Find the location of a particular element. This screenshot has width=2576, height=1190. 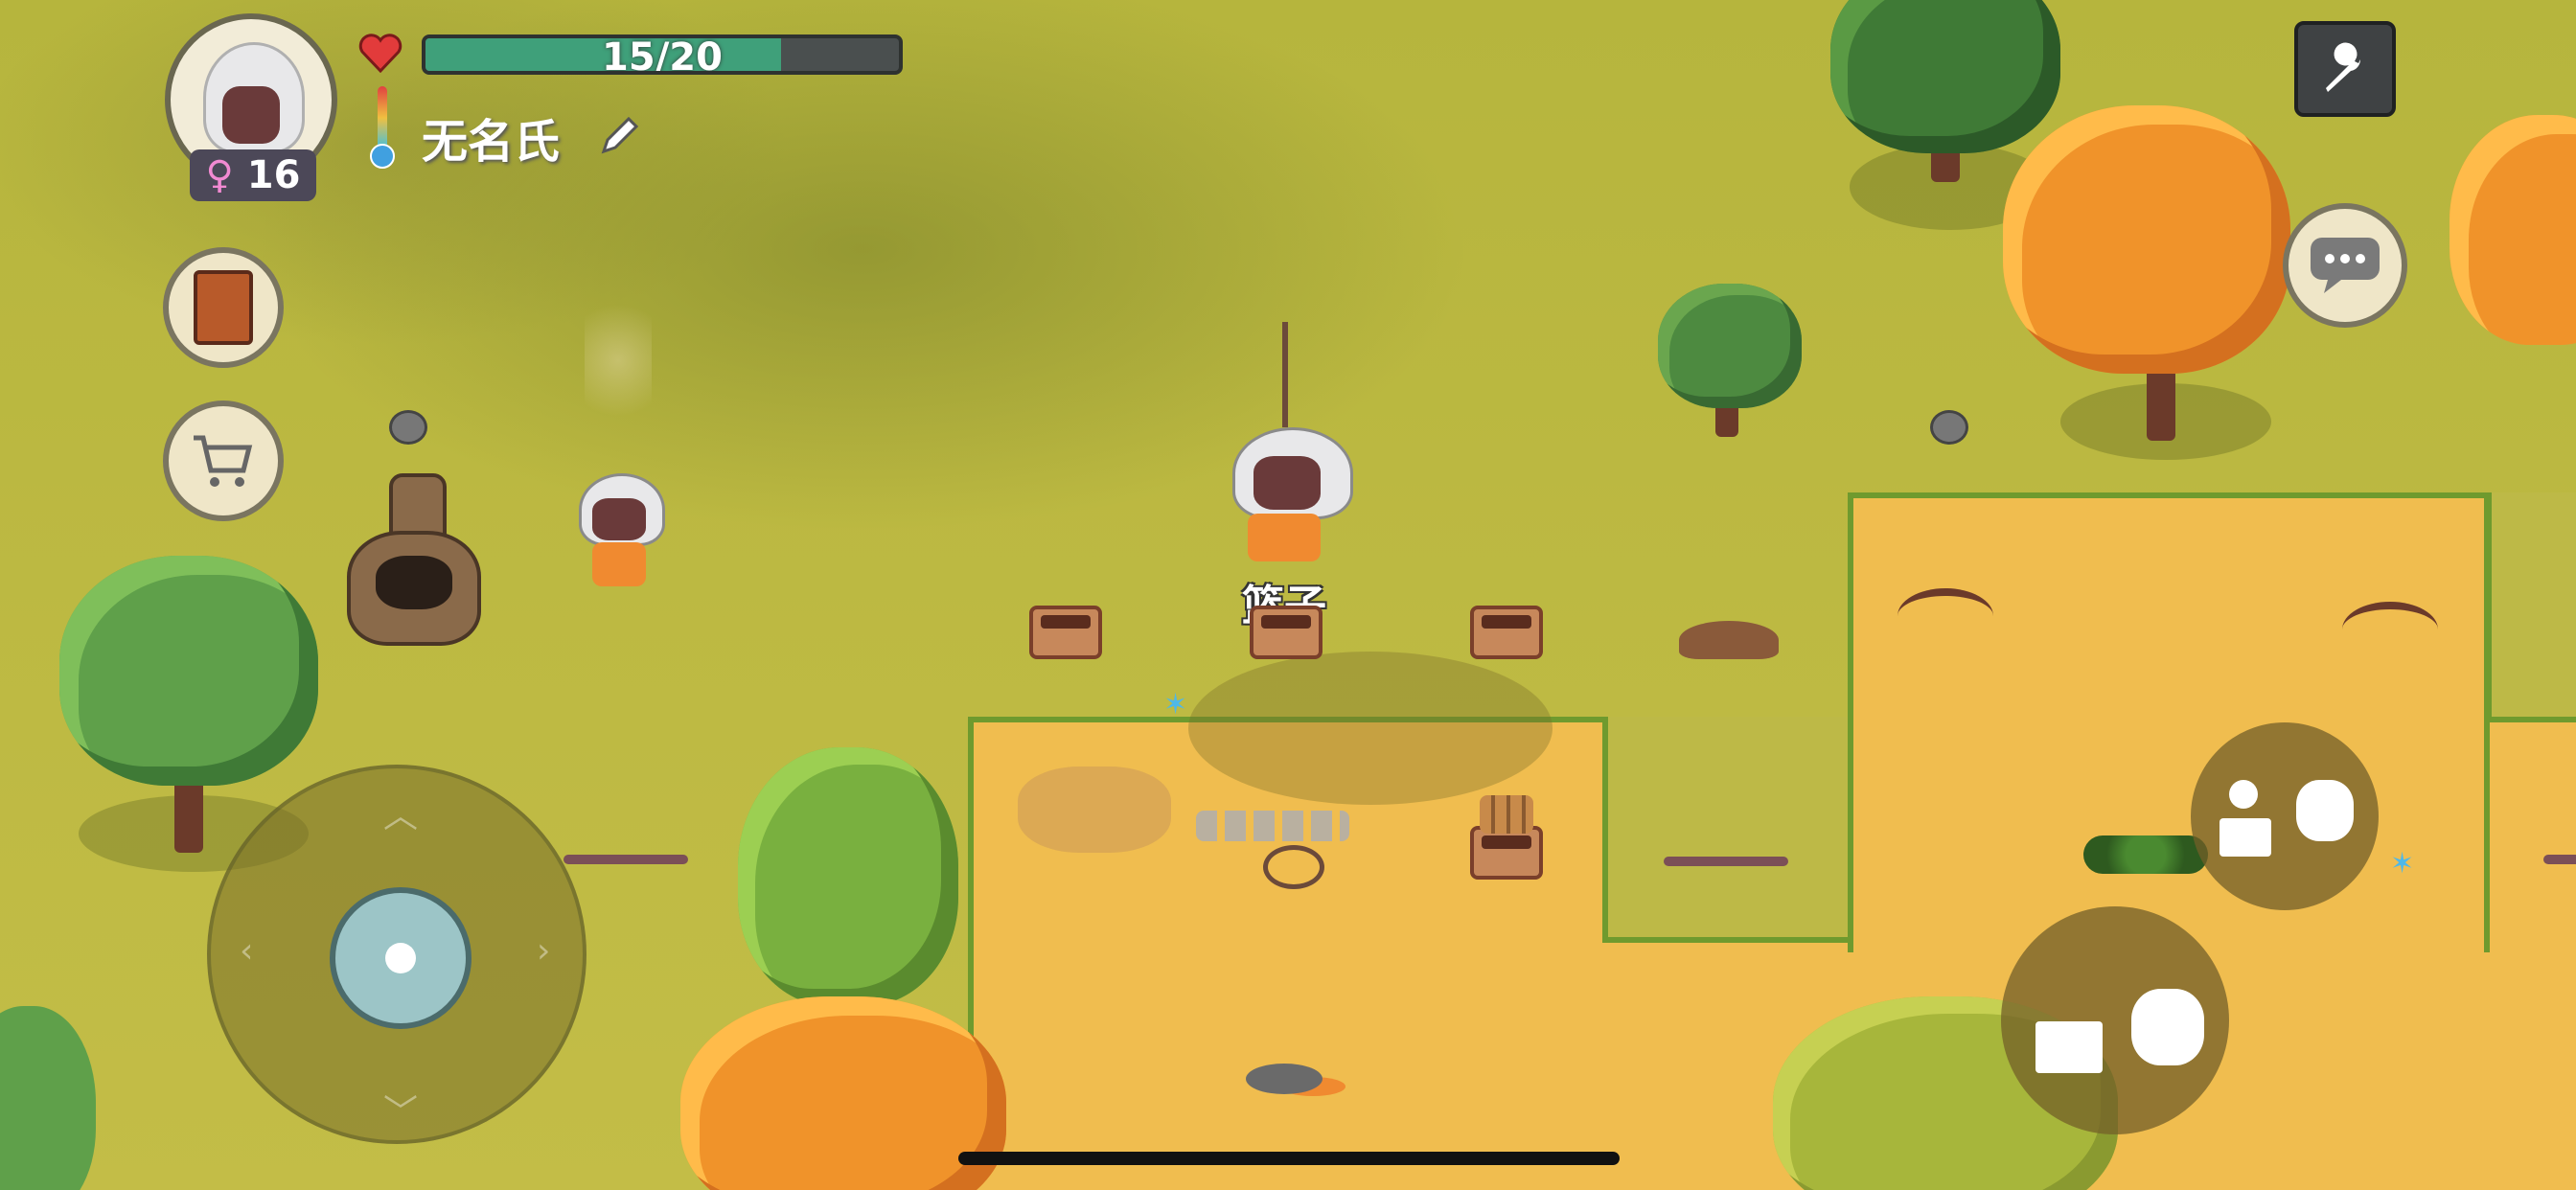

rope-coil is located at coordinates (1293, 867).